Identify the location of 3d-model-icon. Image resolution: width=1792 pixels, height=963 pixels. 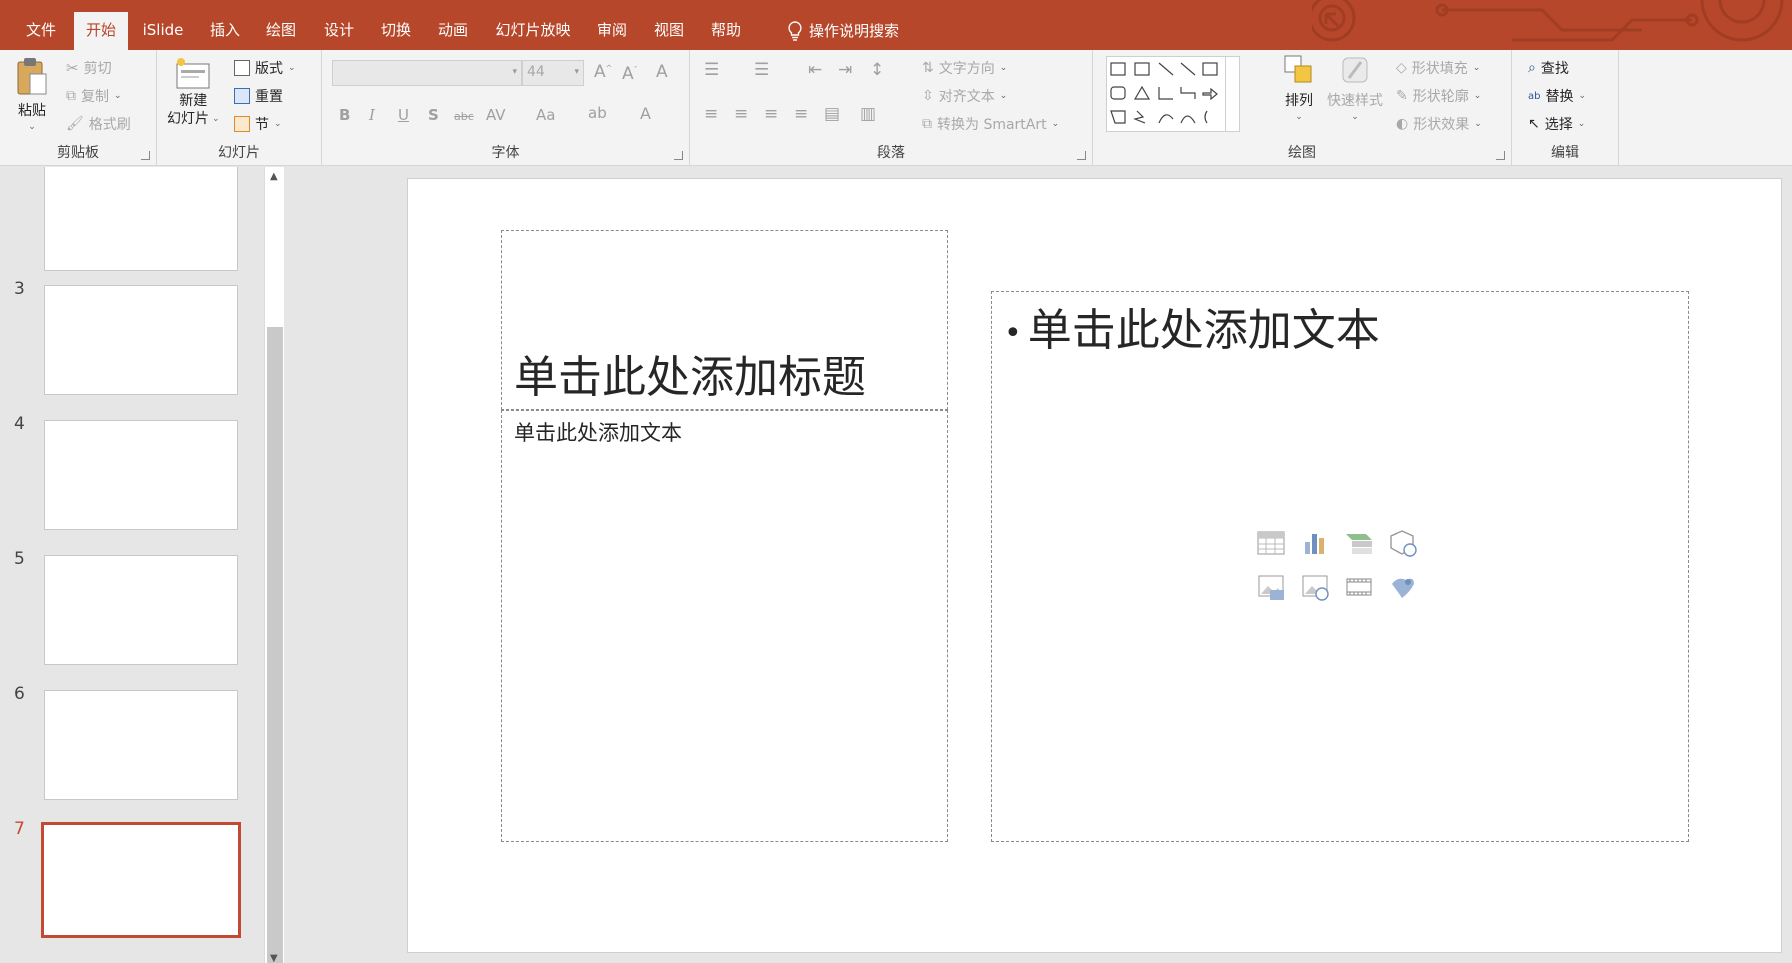
(1403, 543).